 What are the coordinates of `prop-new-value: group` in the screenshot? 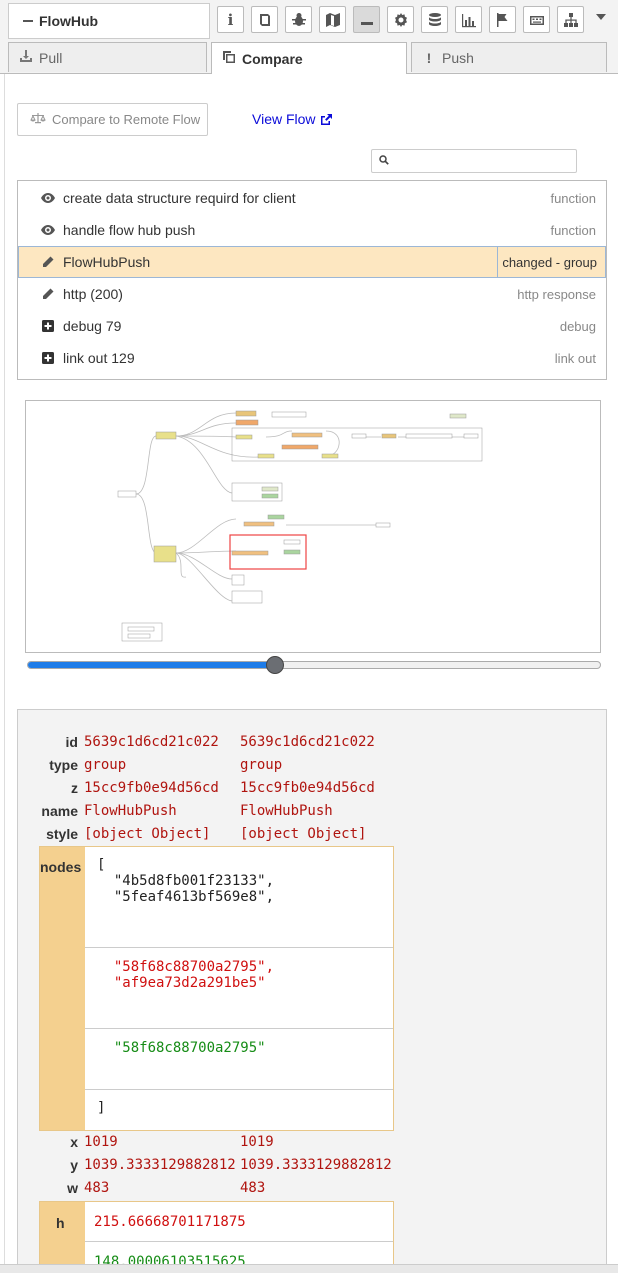 It's located at (261, 765).